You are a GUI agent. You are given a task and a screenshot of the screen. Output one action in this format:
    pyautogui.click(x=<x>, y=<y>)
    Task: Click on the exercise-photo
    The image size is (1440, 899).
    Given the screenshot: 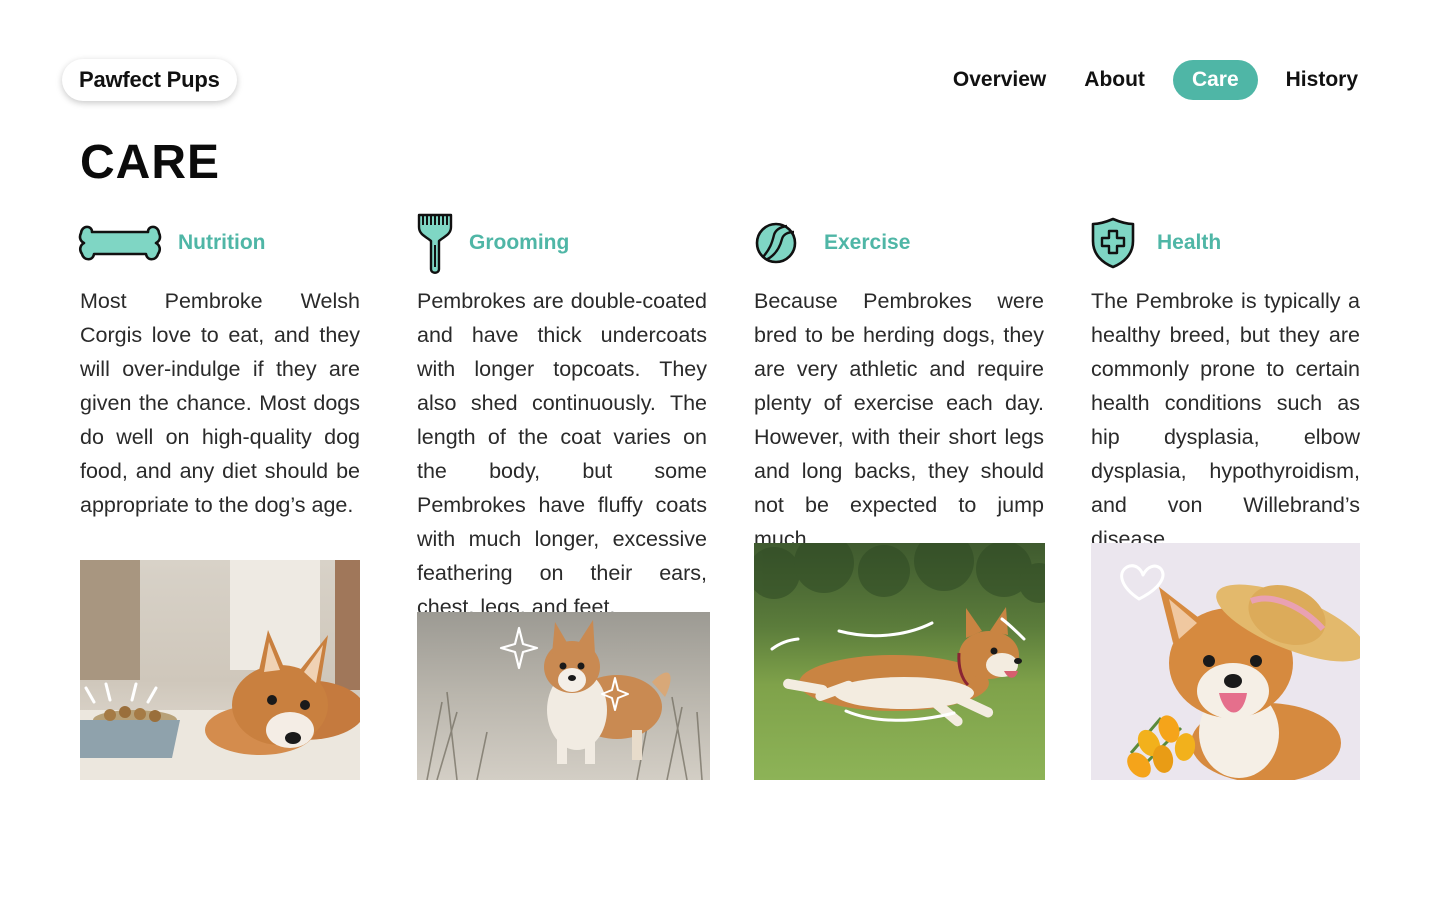 What is the action you would take?
    pyautogui.click(x=899, y=661)
    